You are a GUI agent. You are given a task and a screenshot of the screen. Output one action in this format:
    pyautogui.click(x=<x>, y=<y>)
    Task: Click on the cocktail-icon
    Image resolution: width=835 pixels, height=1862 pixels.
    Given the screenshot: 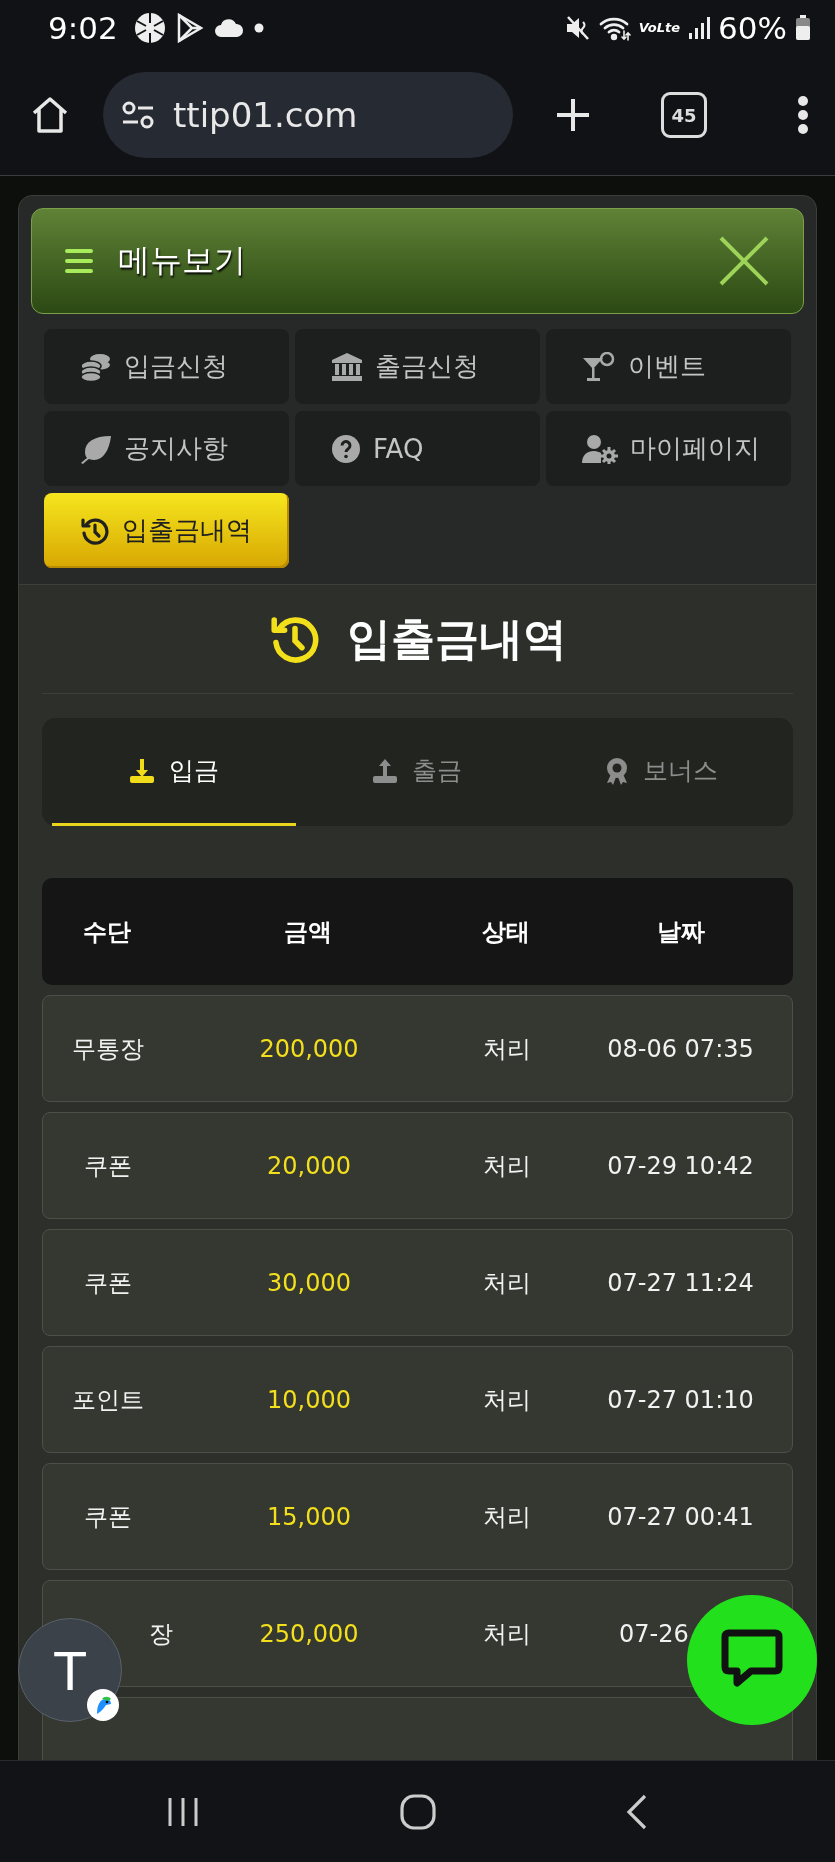 What is the action you would take?
    pyautogui.click(x=599, y=366)
    